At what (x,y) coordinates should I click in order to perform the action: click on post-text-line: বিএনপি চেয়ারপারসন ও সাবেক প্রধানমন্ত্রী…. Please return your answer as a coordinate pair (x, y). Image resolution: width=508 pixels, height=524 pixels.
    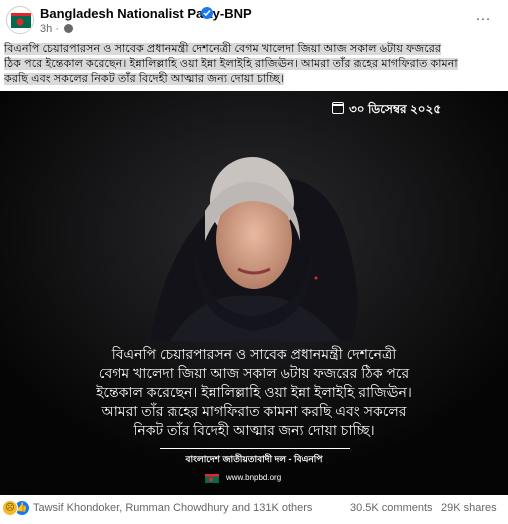
    Looking at the image, I should click on (223, 49).